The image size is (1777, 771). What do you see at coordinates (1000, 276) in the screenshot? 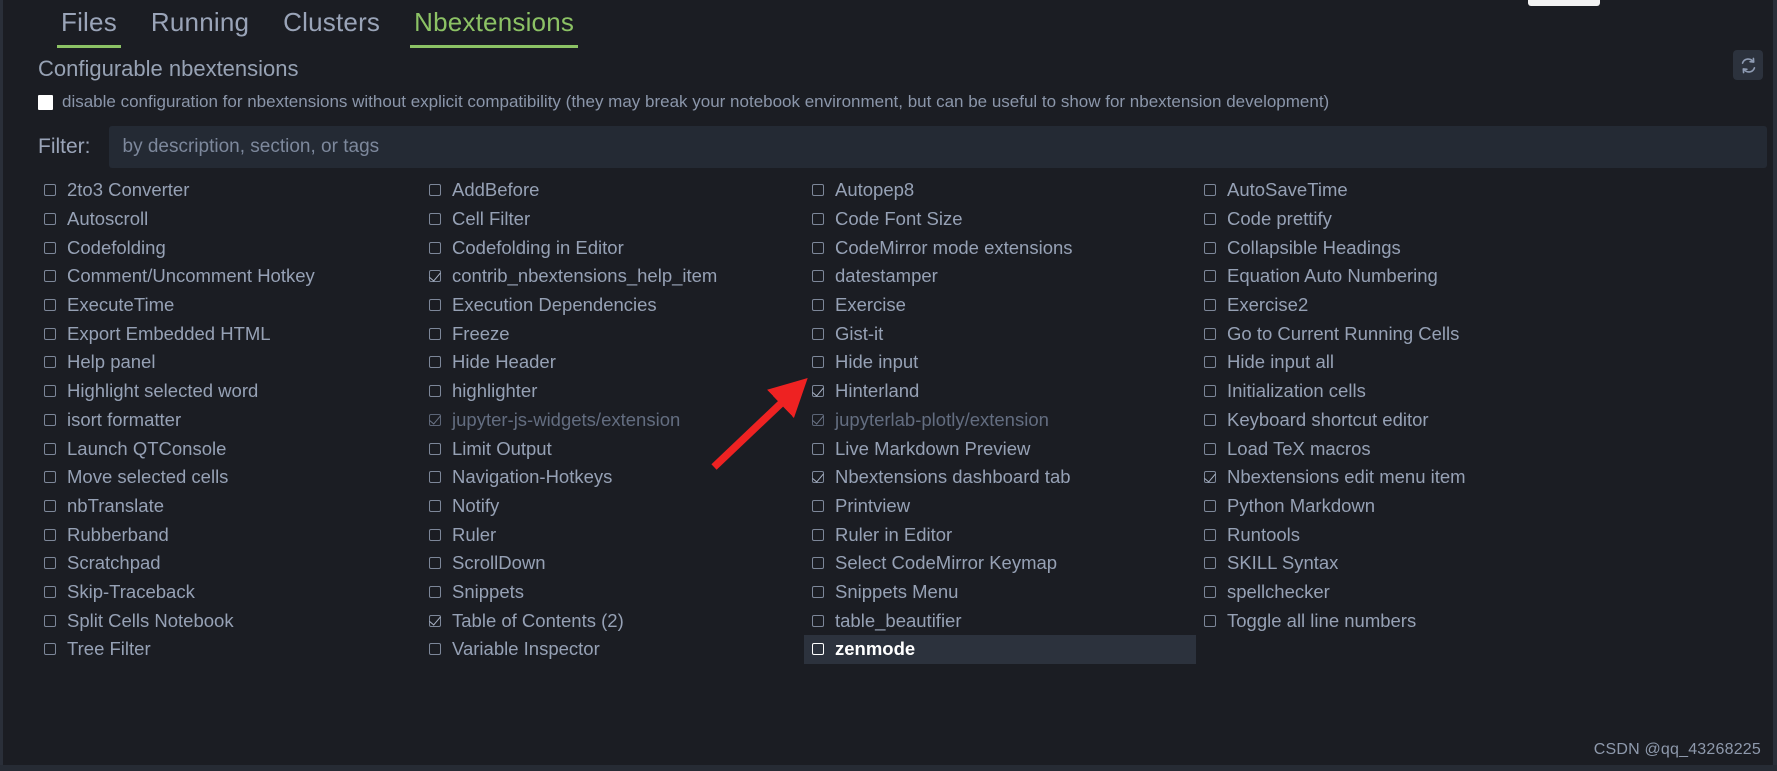
I see `extension-row: datestamper` at bounding box center [1000, 276].